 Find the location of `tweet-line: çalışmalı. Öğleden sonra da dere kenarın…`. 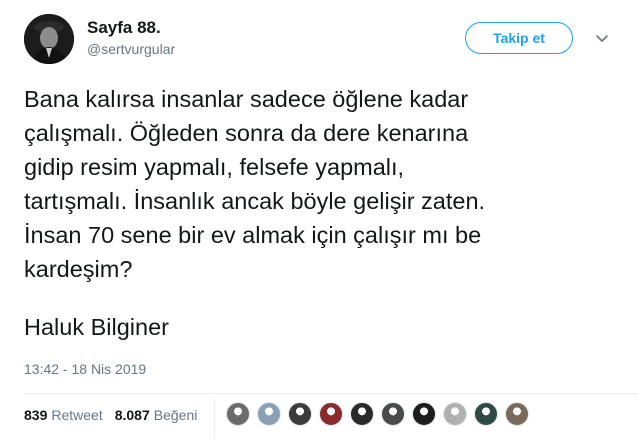

tweet-line: çalışmalı. Öğleden sonra da dere kenarın… is located at coordinates (246, 133).